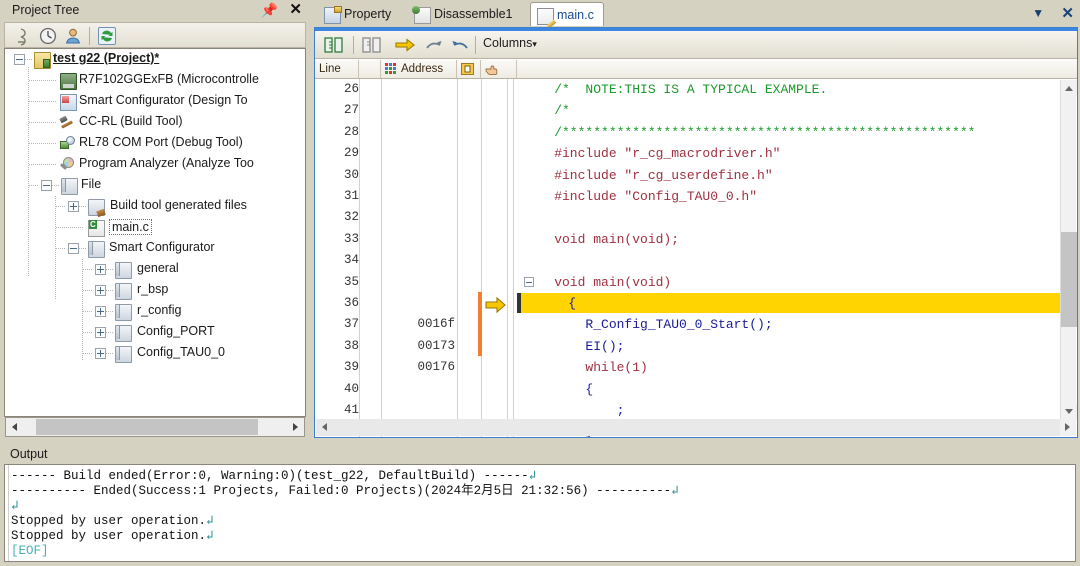 This screenshot has width=1080, height=566. What do you see at coordinates (370, 69) in the screenshot?
I see `header-blank` at bounding box center [370, 69].